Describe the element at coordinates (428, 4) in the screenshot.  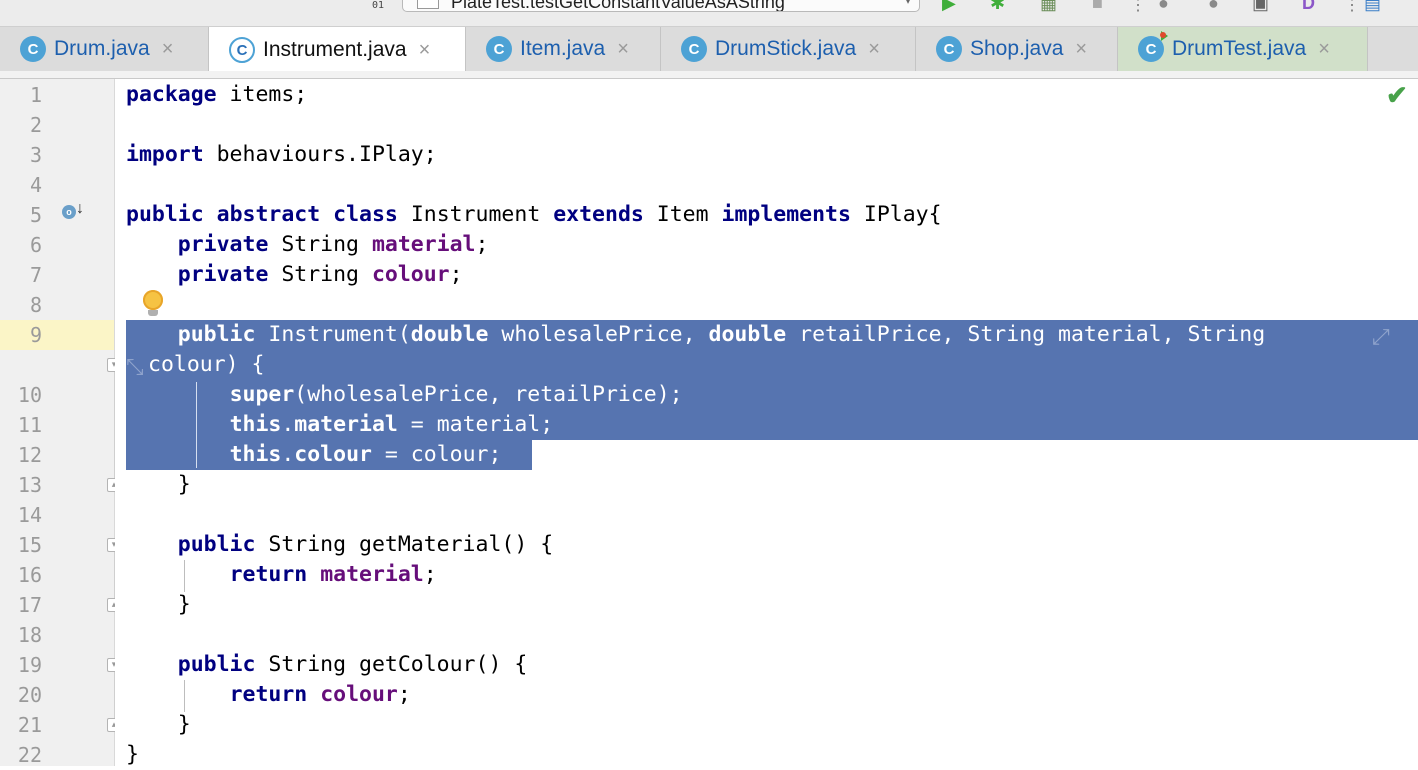
I see `junit-config-icon` at that location.